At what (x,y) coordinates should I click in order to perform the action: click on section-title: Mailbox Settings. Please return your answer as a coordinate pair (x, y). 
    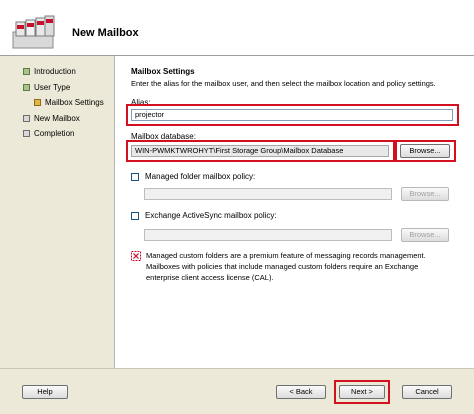
    Looking at the image, I should click on (163, 71).